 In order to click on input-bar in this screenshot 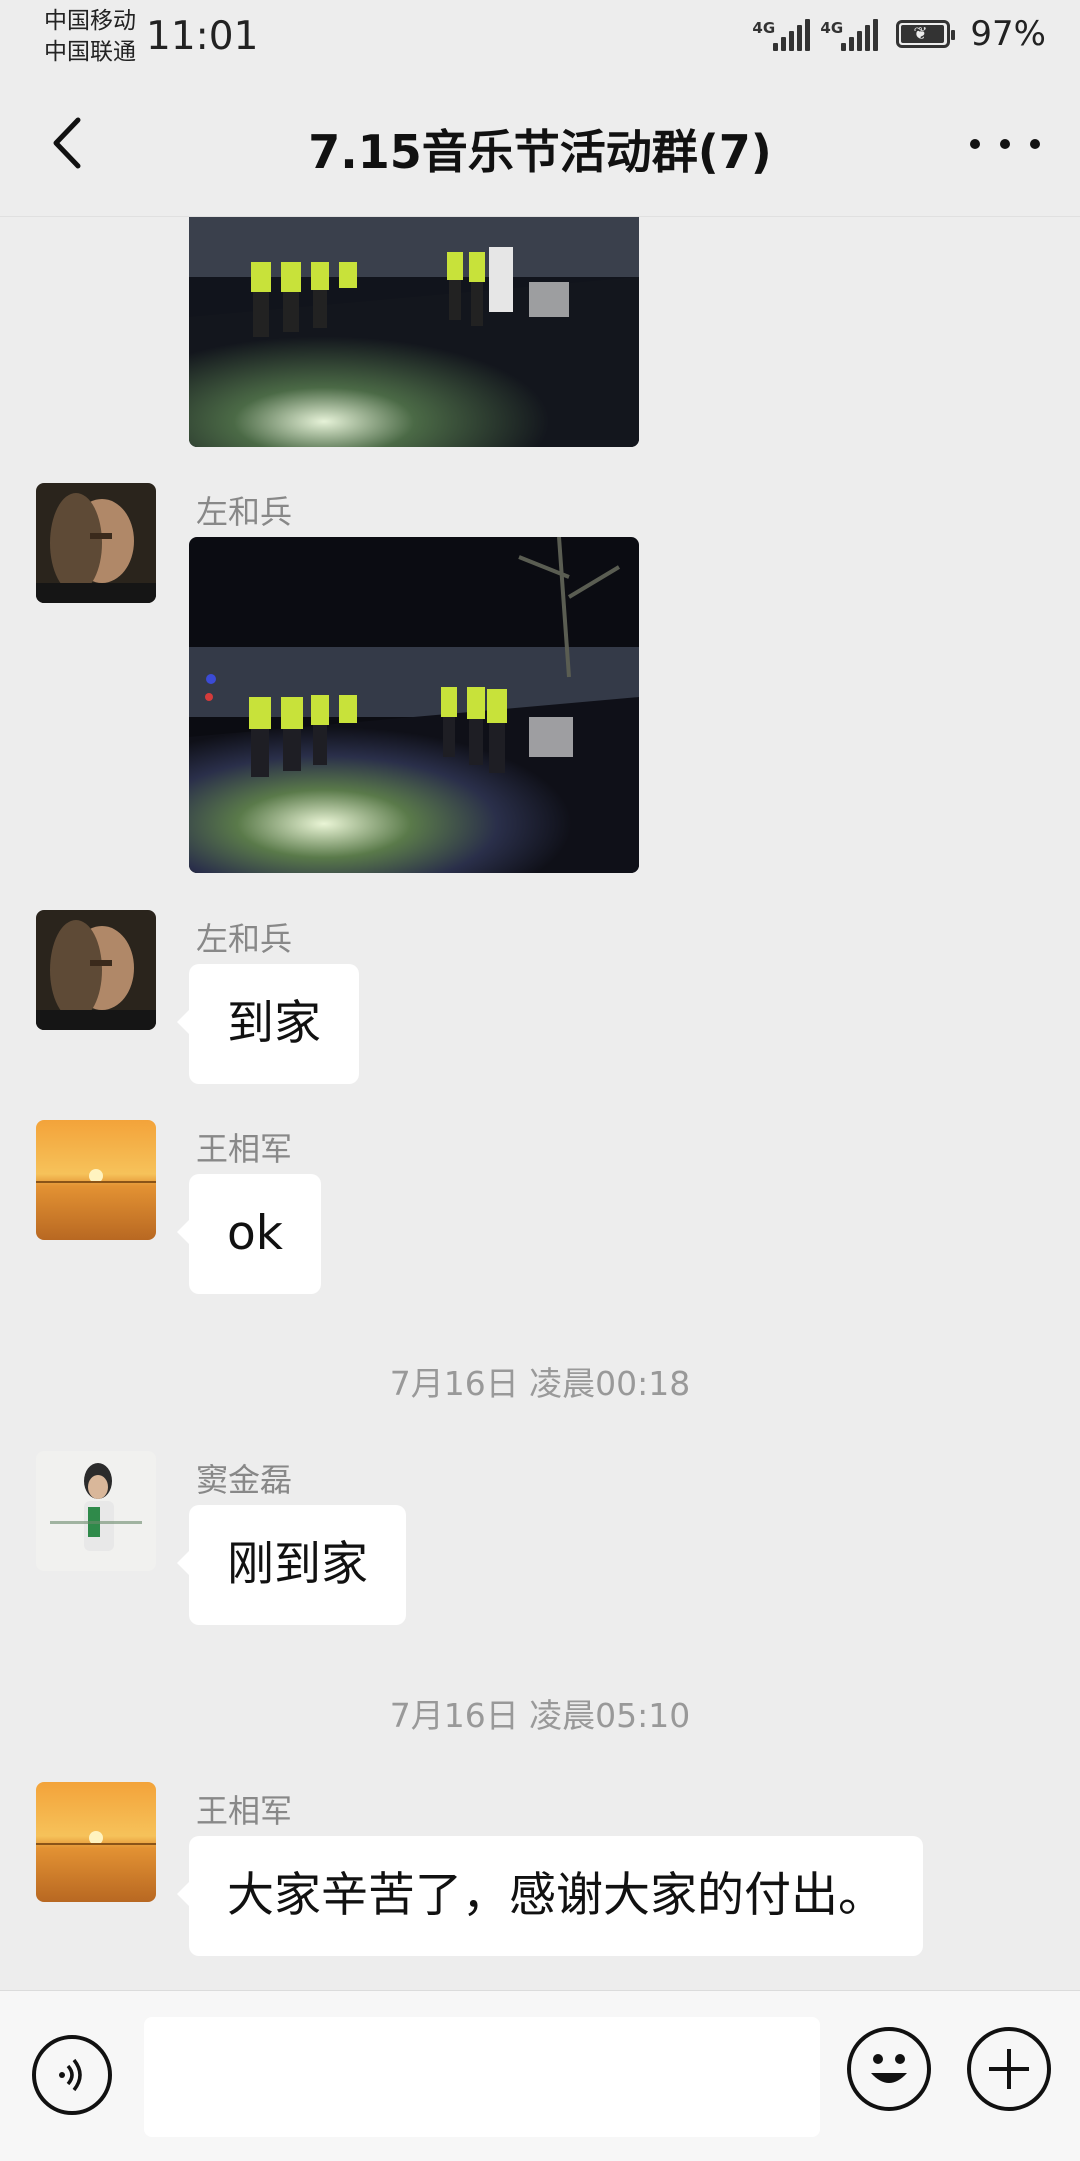, I will do `click(540, 2075)`.